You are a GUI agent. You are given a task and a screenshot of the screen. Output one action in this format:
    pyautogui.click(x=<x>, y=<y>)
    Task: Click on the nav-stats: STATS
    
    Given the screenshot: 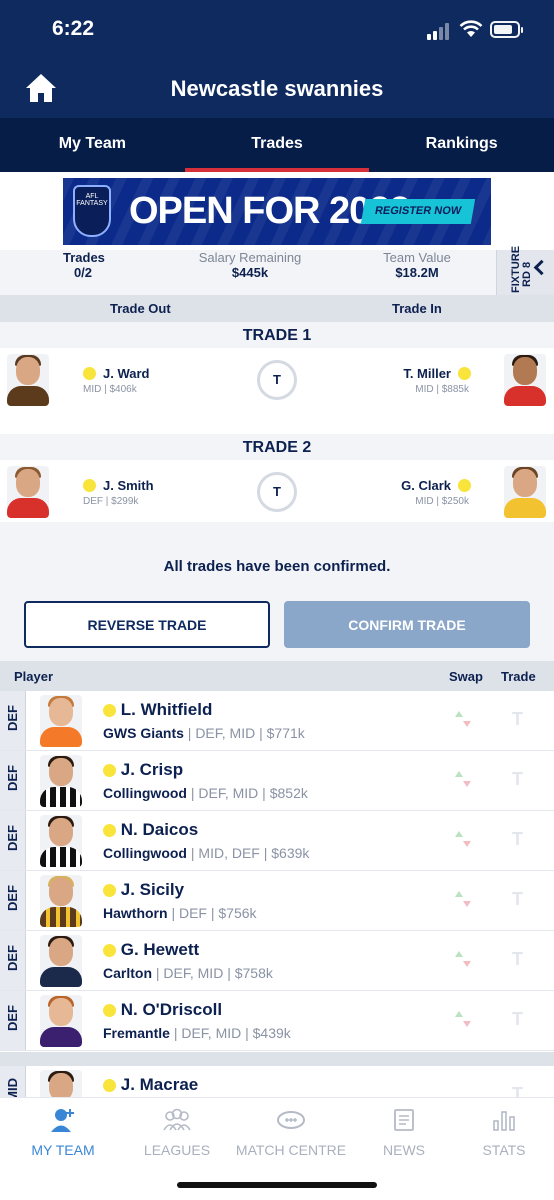 What is the action you would take?
    pyautogui.click(x=501, y=1132)
    